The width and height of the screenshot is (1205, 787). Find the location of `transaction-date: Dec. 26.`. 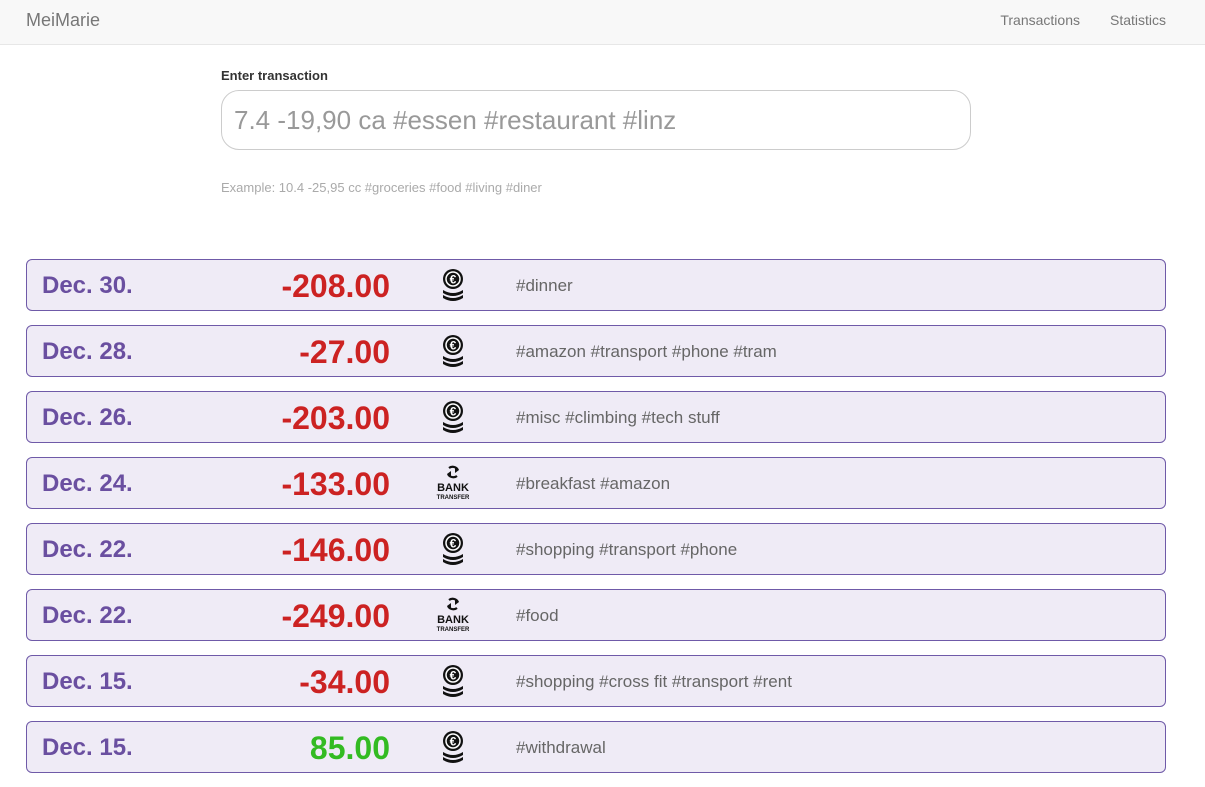

transaction-date: Dec. 26. is located at coordinates (87, 417).